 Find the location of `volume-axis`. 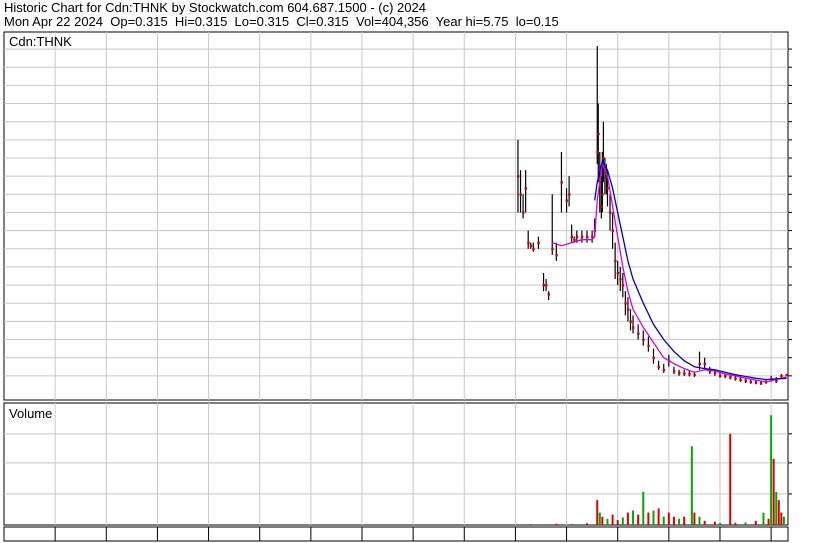

volume-axis is located at coordinates (790, 464).